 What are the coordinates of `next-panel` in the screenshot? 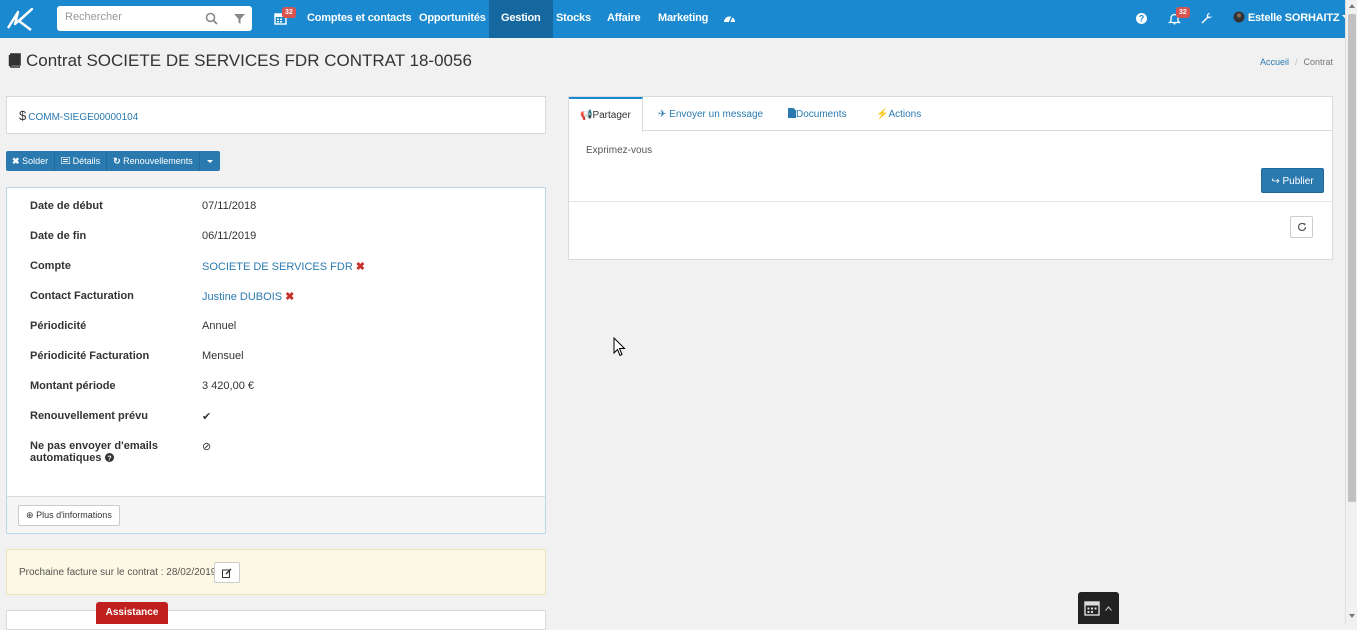 It's located at (276, 620).